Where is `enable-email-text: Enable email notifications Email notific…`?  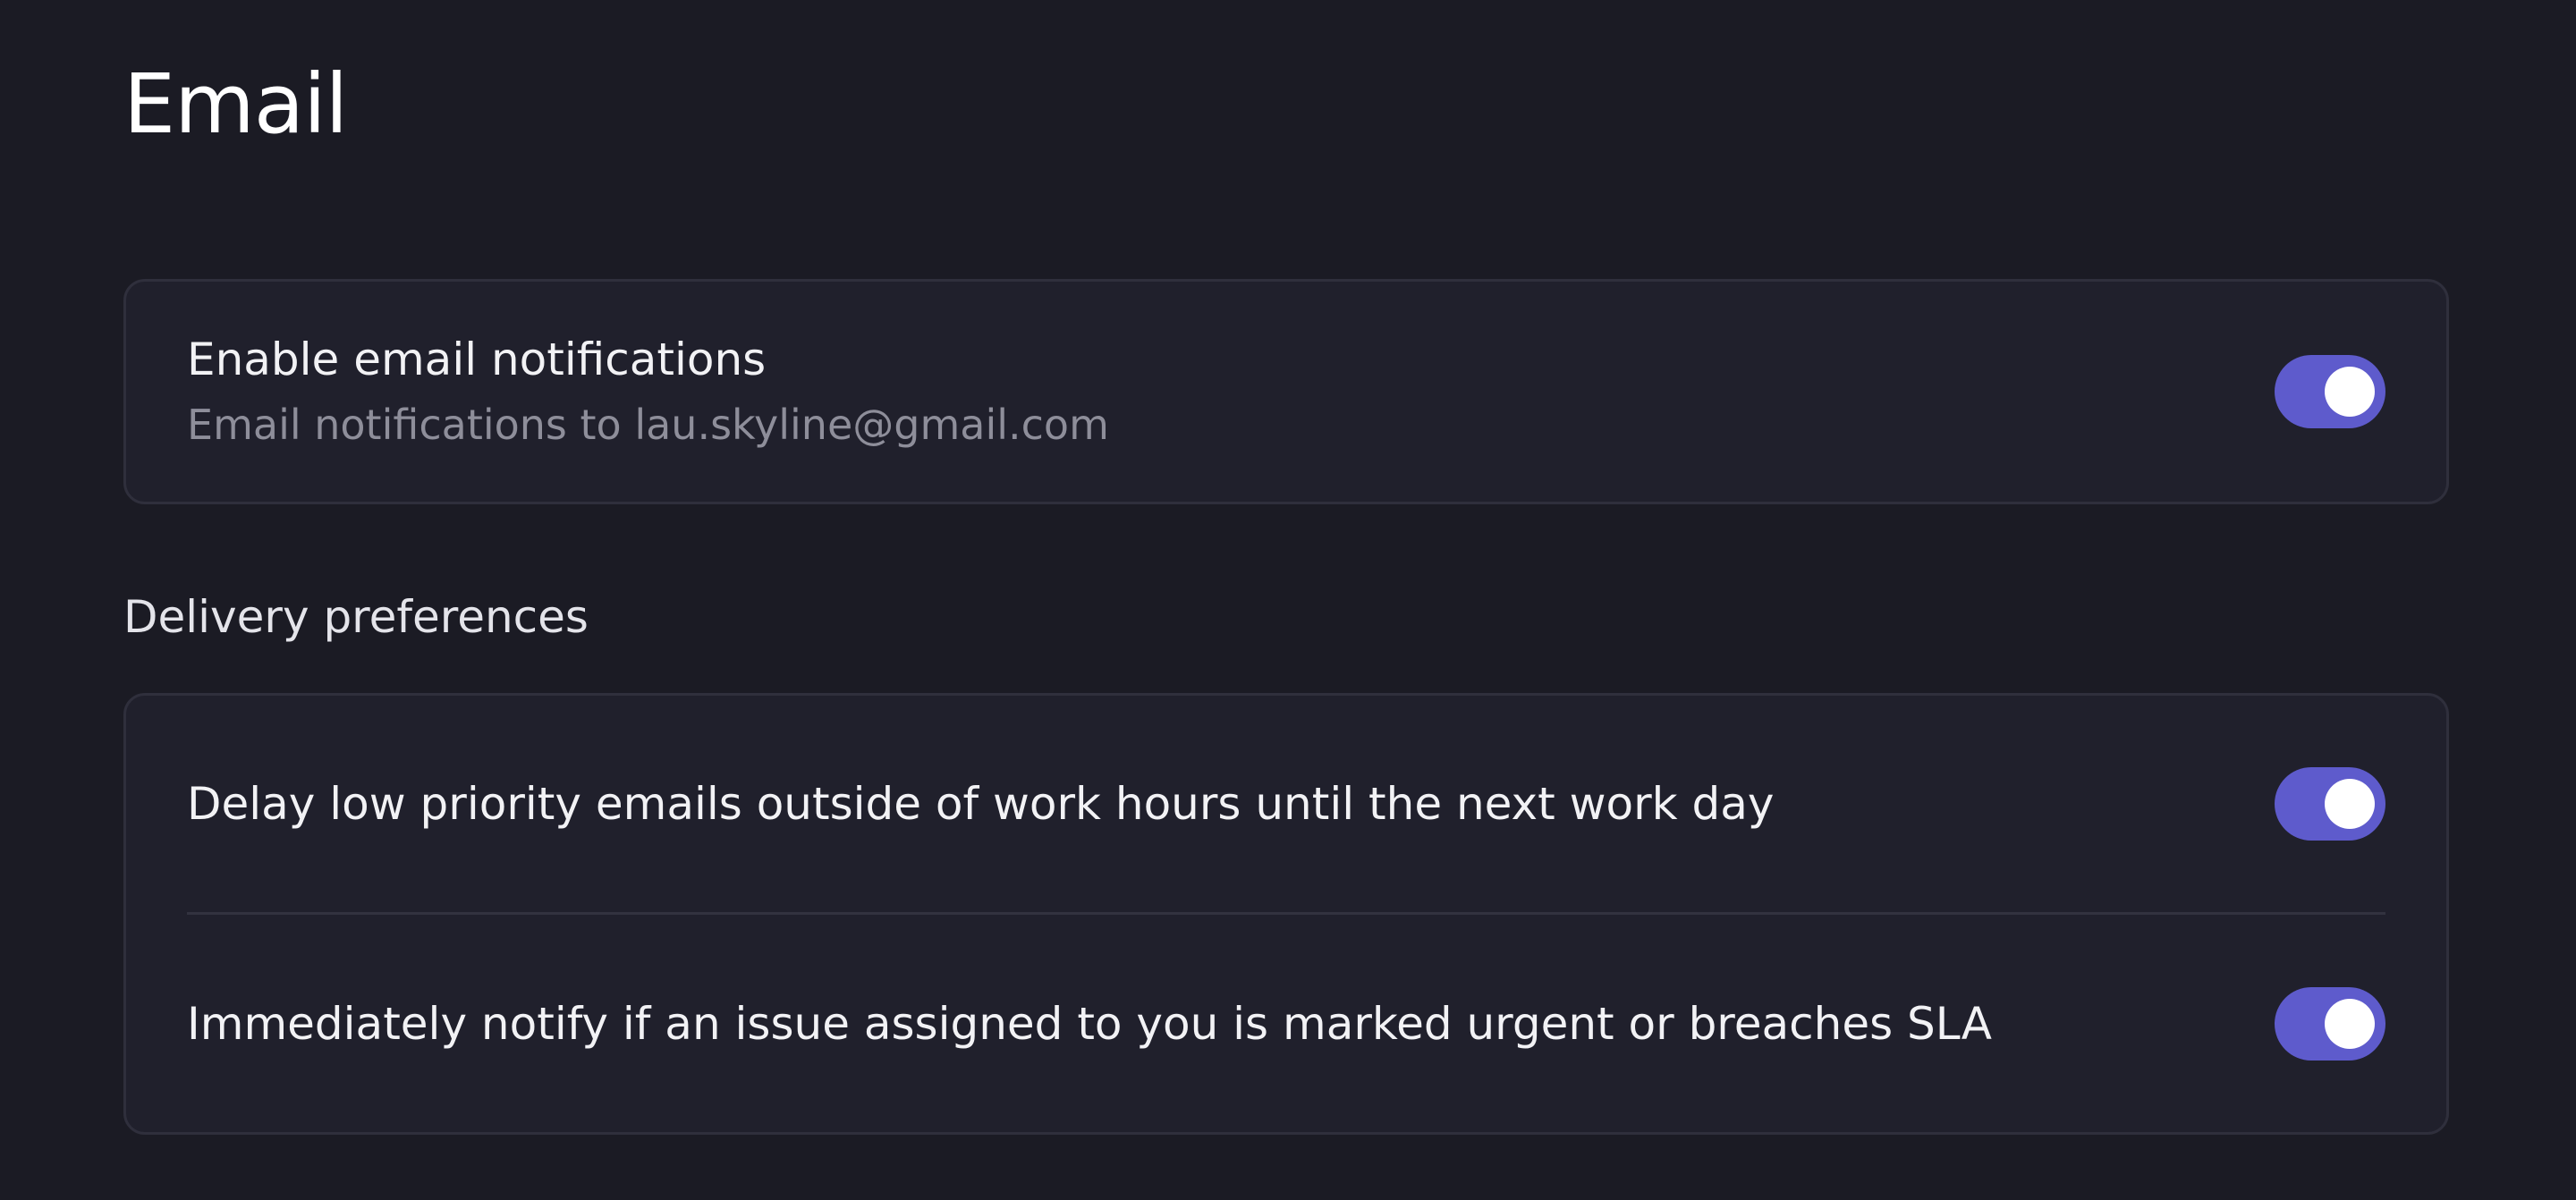 enable-email-text: Enable email notifications Email notific… is located at coordinates (648, 392).